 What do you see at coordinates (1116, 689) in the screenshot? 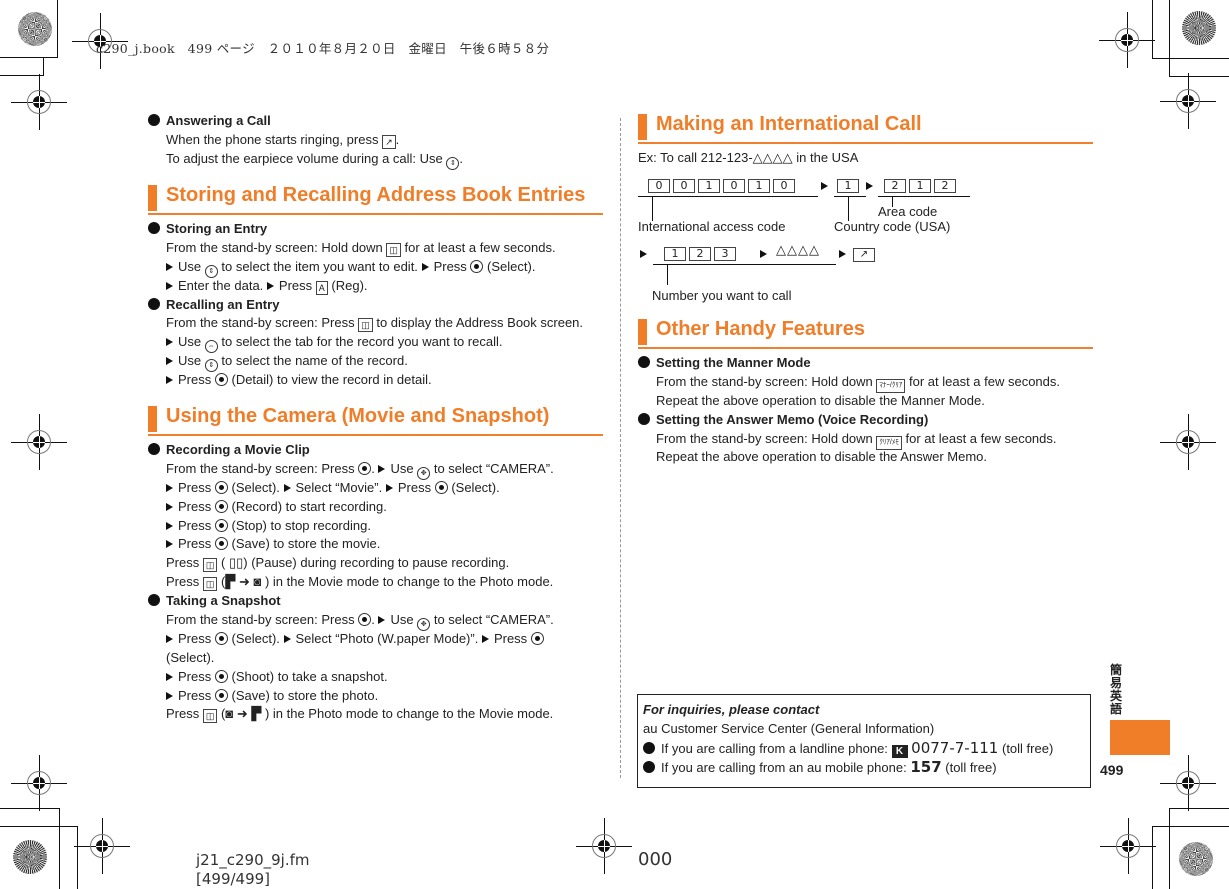
I see `side-tab-label: 簡易英語` at bounding box center [1116, 689].